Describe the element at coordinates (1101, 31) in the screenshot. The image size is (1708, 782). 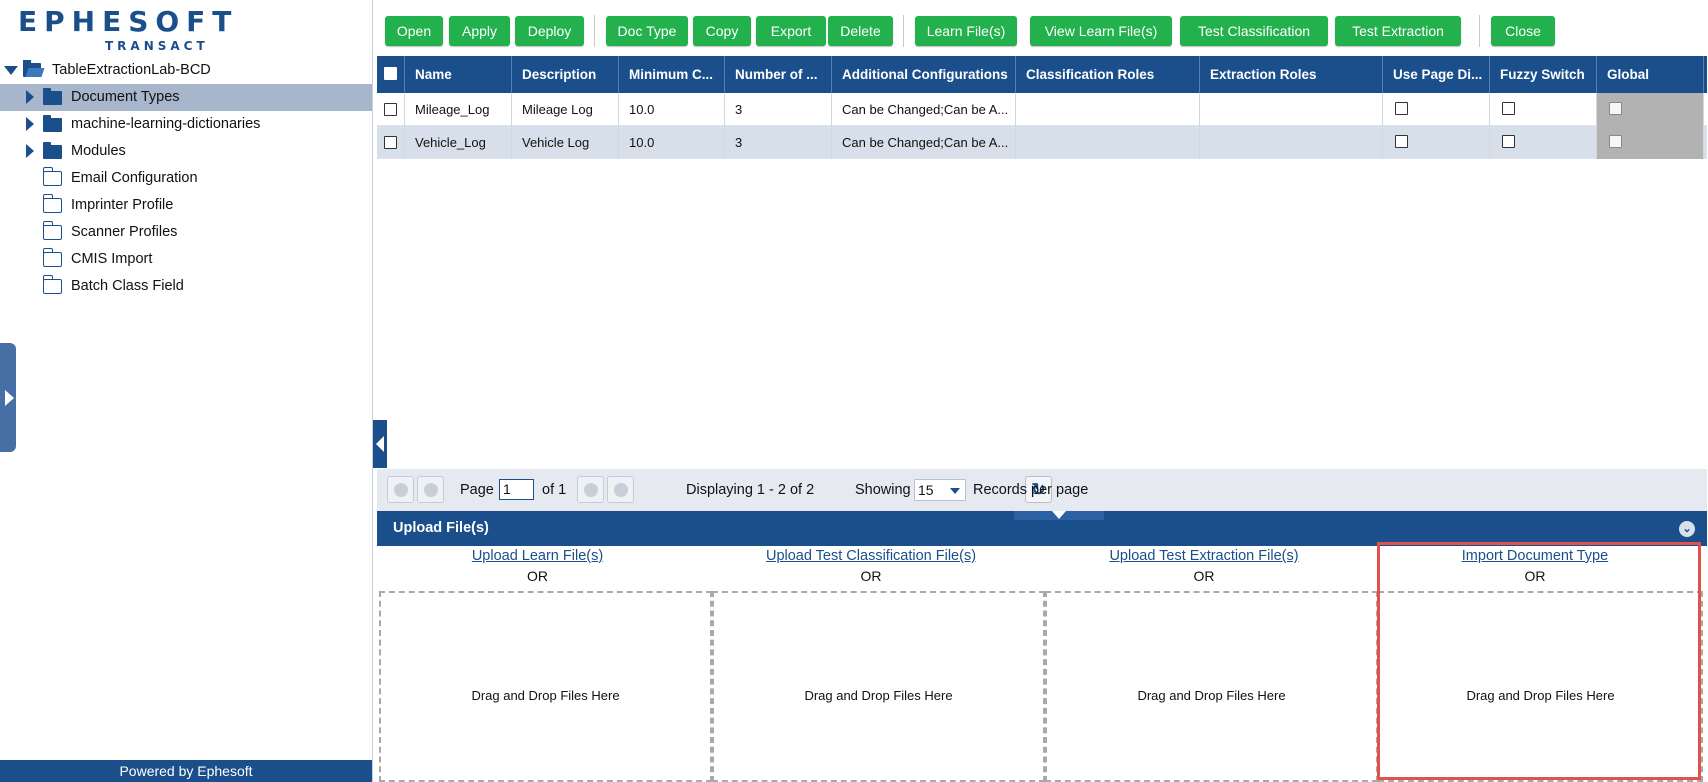
I see `view-learn-files-button: View Learn File(s)` at that location.